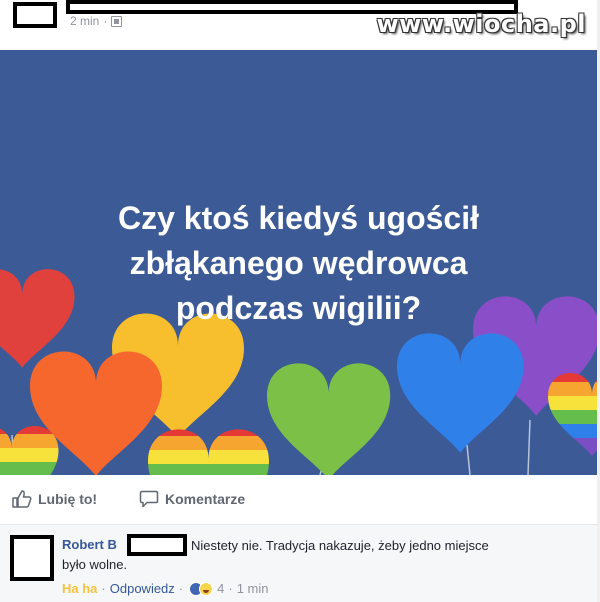 This screenshot has height=602, width=600. What do you see at coordinates (205, 499) in the screenshot?
I see `comment-label: Komentarze` at bounding box center [205, 499].